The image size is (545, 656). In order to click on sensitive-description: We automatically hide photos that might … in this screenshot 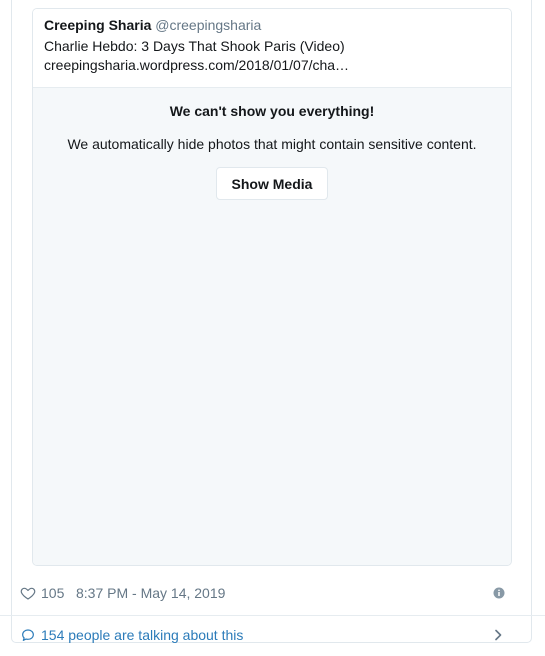, I will do `click(272, 144)`.